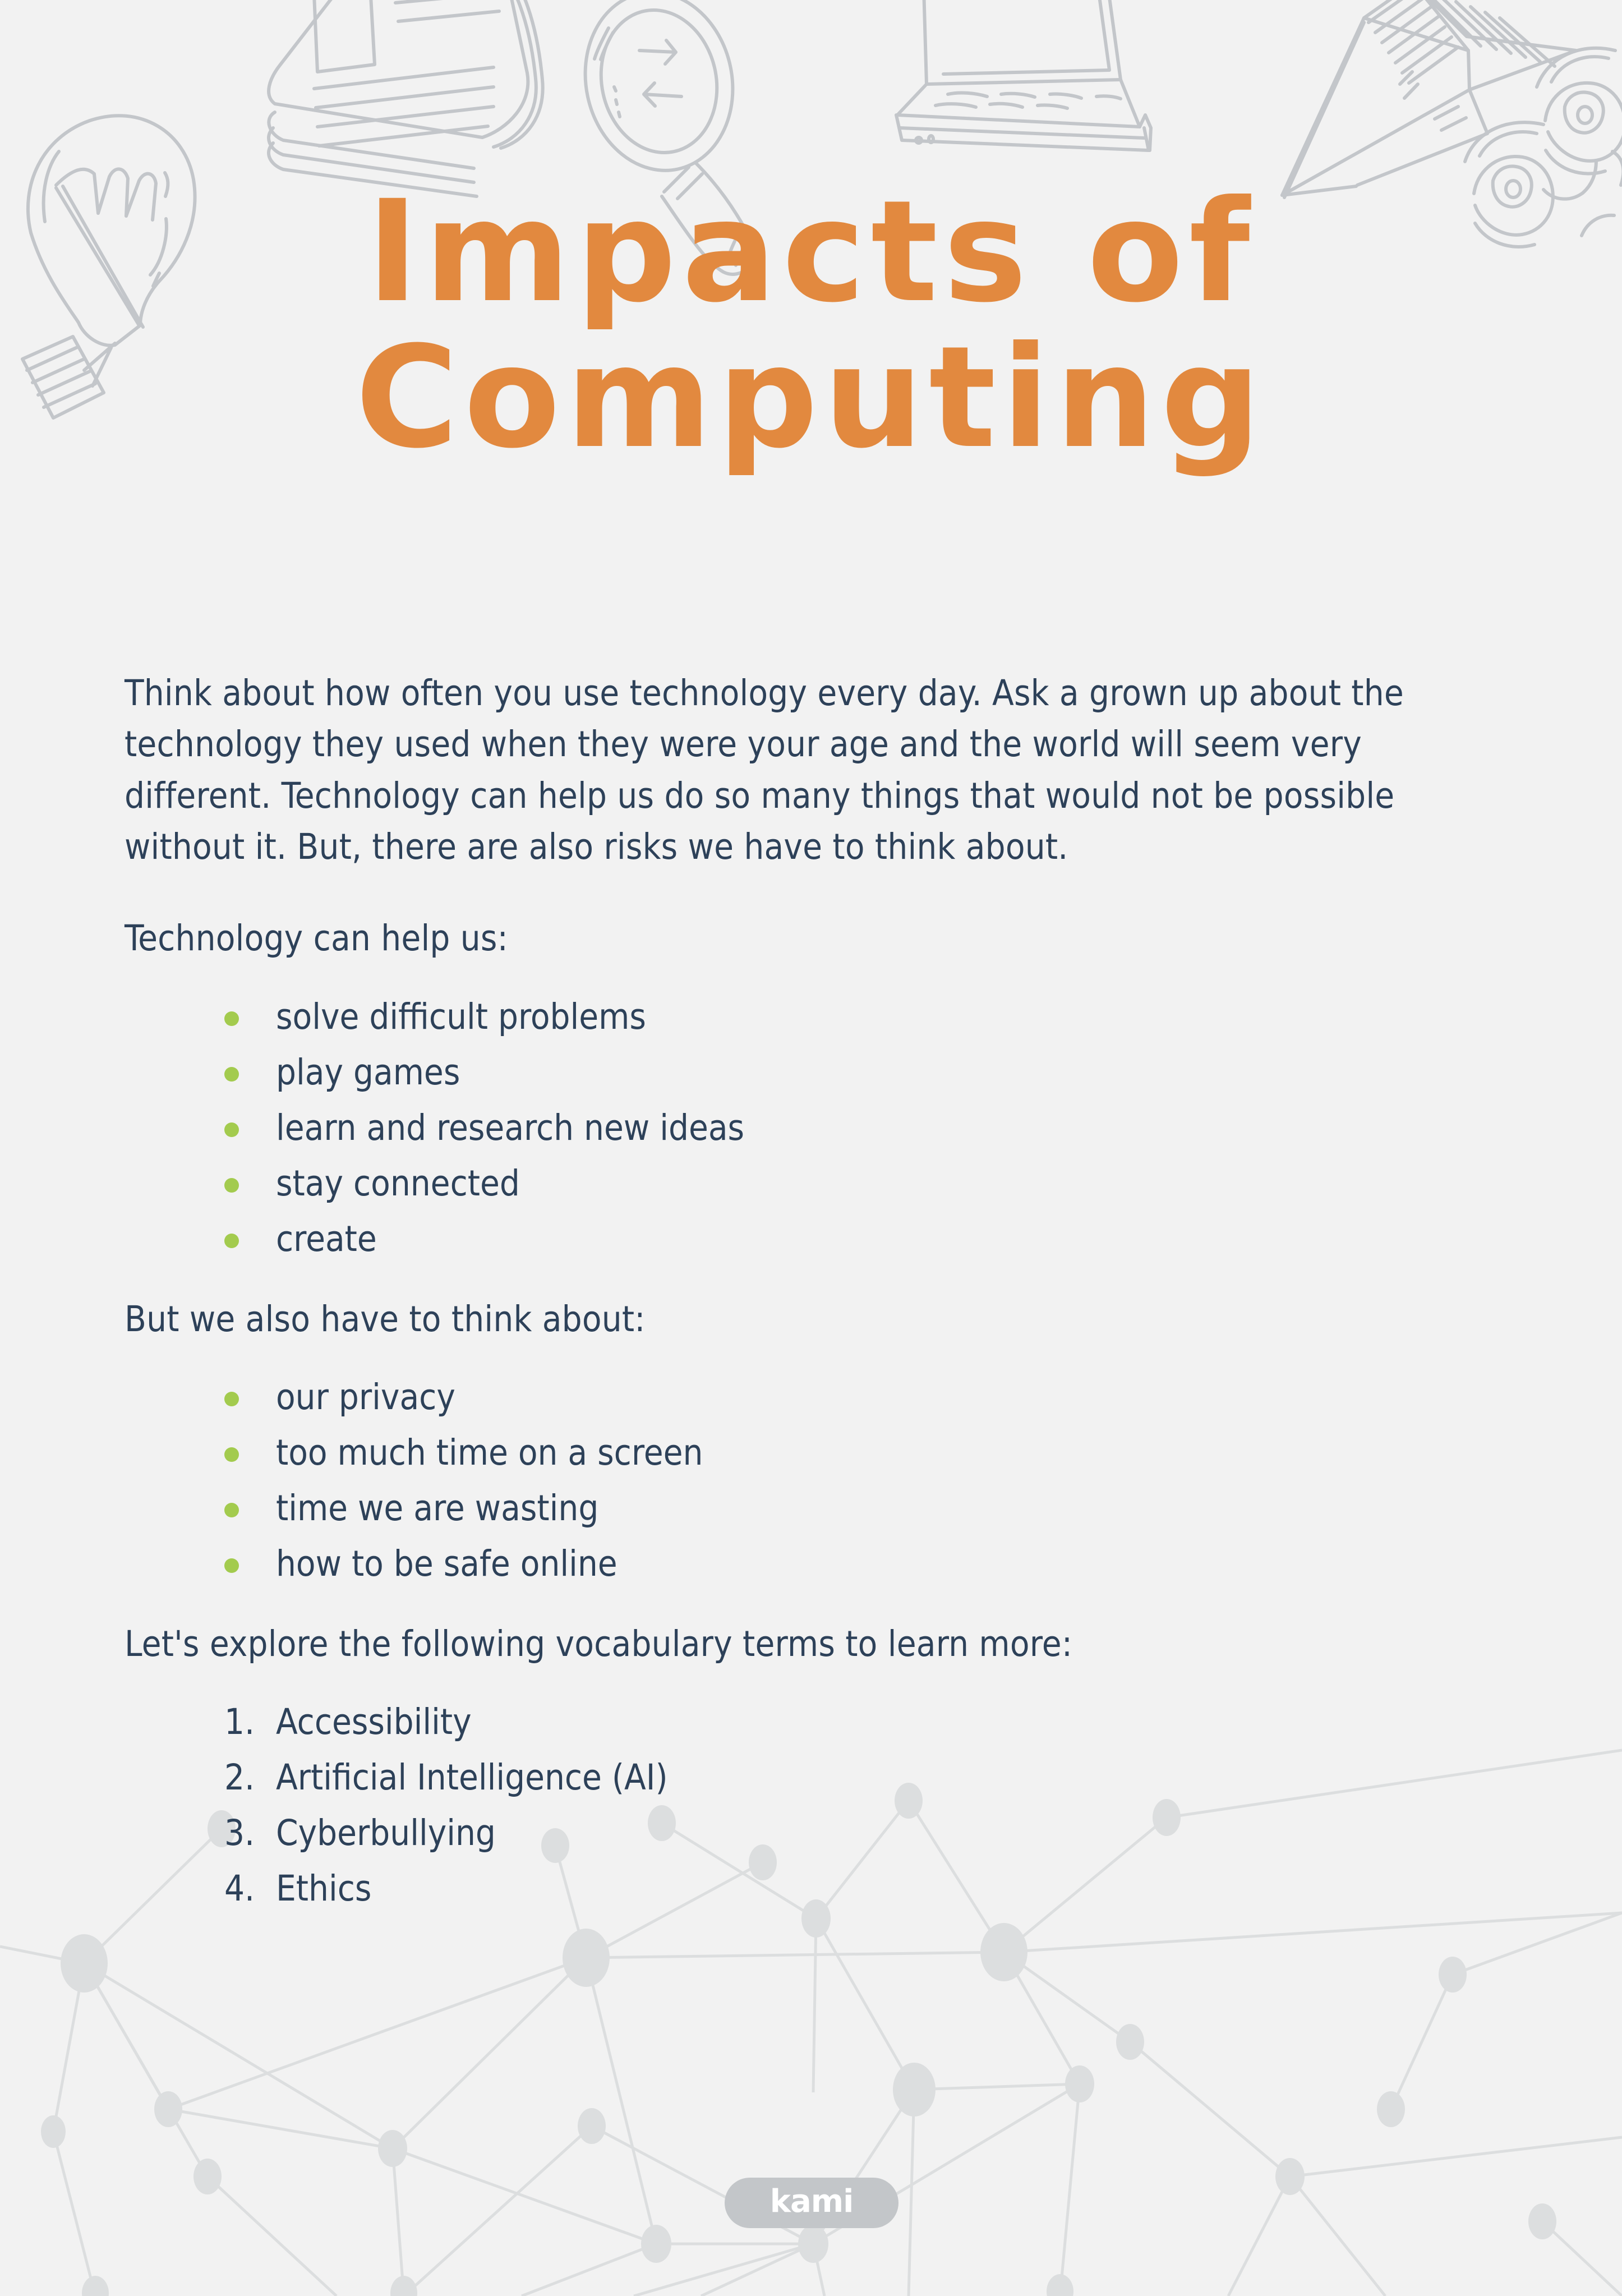 The image size is (1622, 2296). Describe the element at coordinates (858, 1722) in the screenshot. I see `list-item: 1. Accessibility` at that location.